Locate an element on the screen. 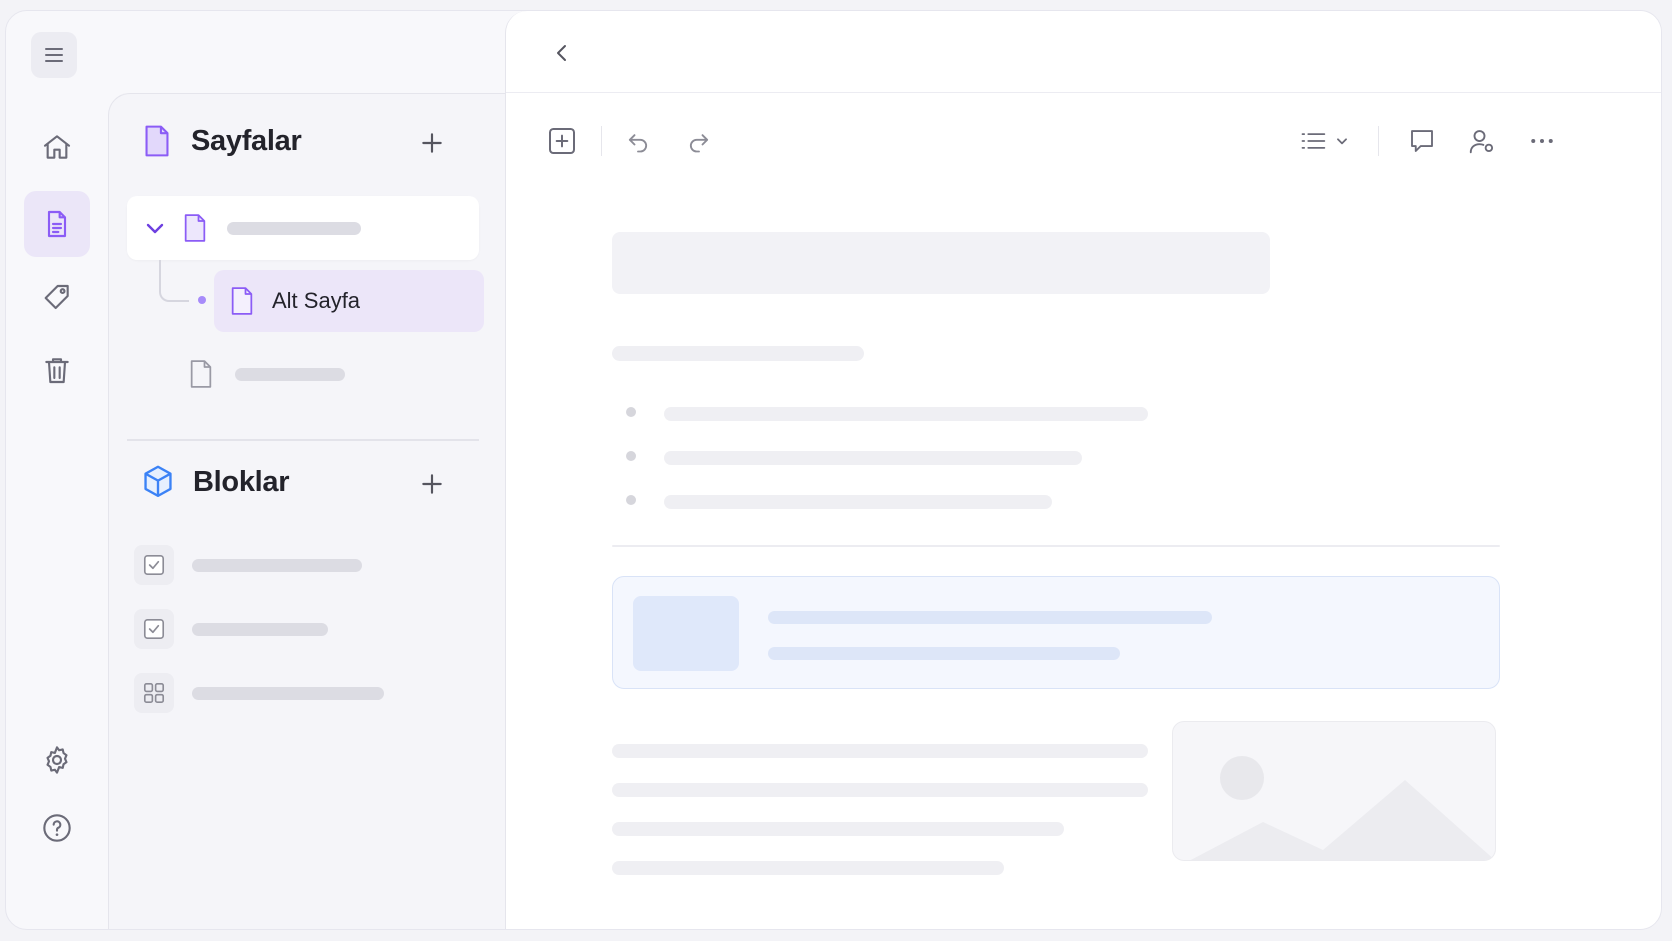 The width and height of the screenshot is (1672, 941). list-view-icon is located at coordinates (1313, 141).